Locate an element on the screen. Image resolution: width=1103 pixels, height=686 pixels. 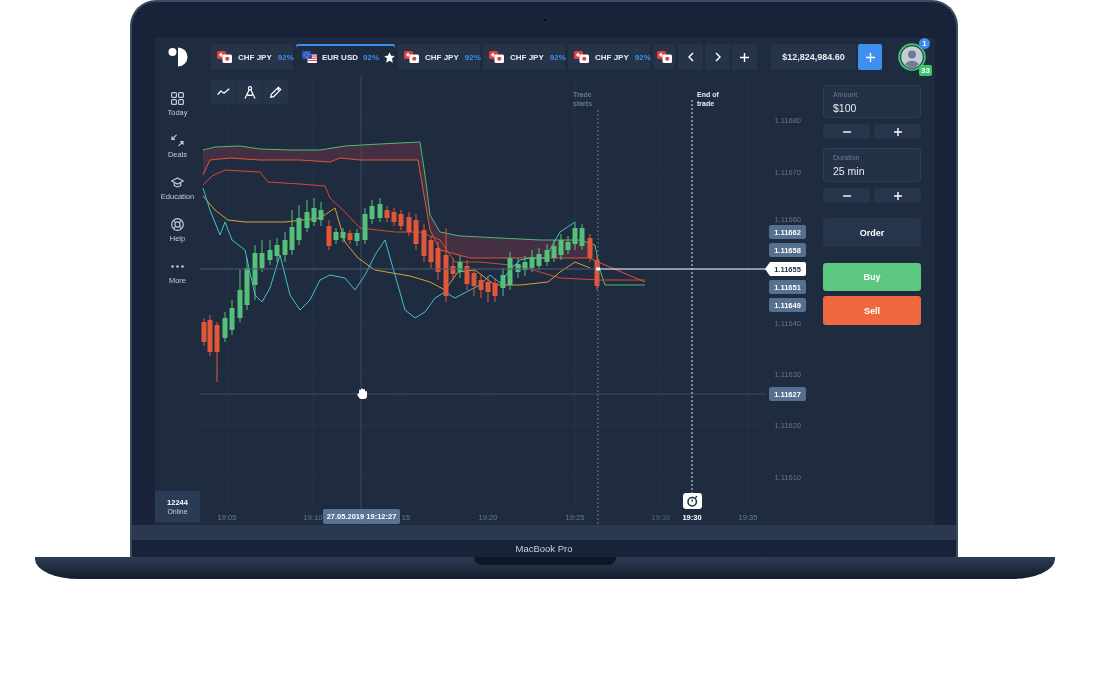
stopwatch-icon is located at coordinates (692, 501).